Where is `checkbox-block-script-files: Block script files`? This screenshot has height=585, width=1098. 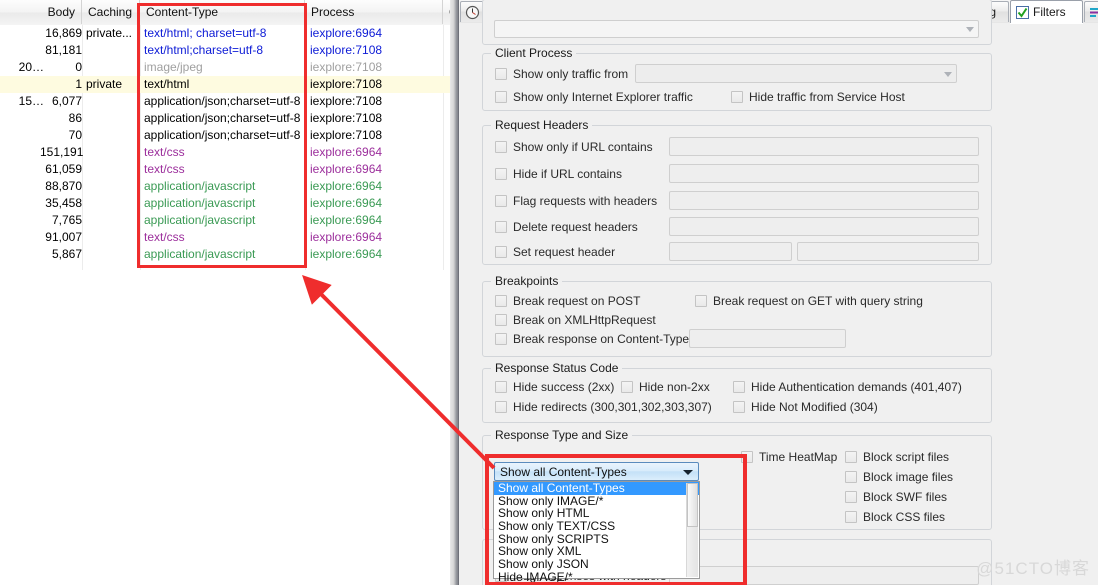
checkbox-block-script-files: Block script files is located at coordinates (897, 457).